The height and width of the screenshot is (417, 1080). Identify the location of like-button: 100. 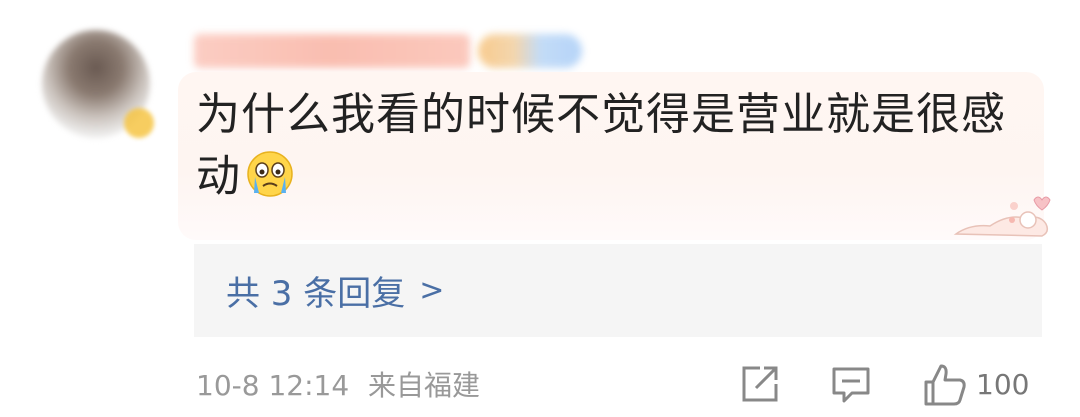
(975, 384).